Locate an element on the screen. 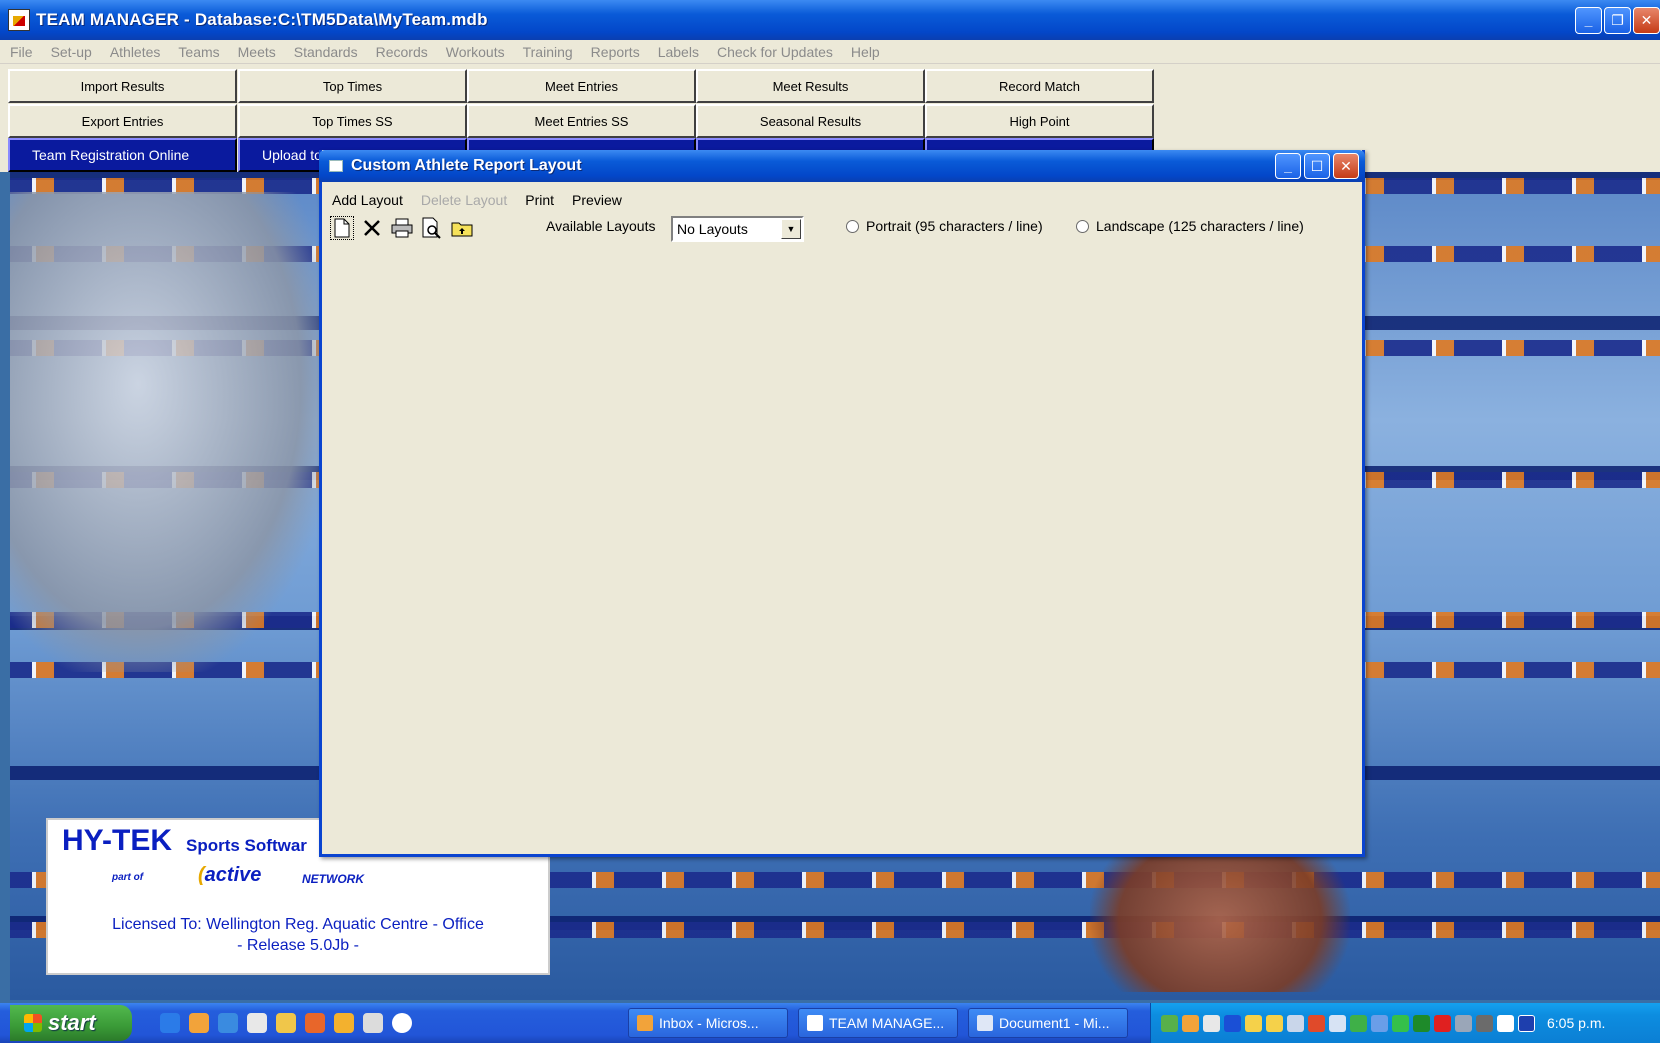  ie-browser-icon is located at coordinates (228, 1023).